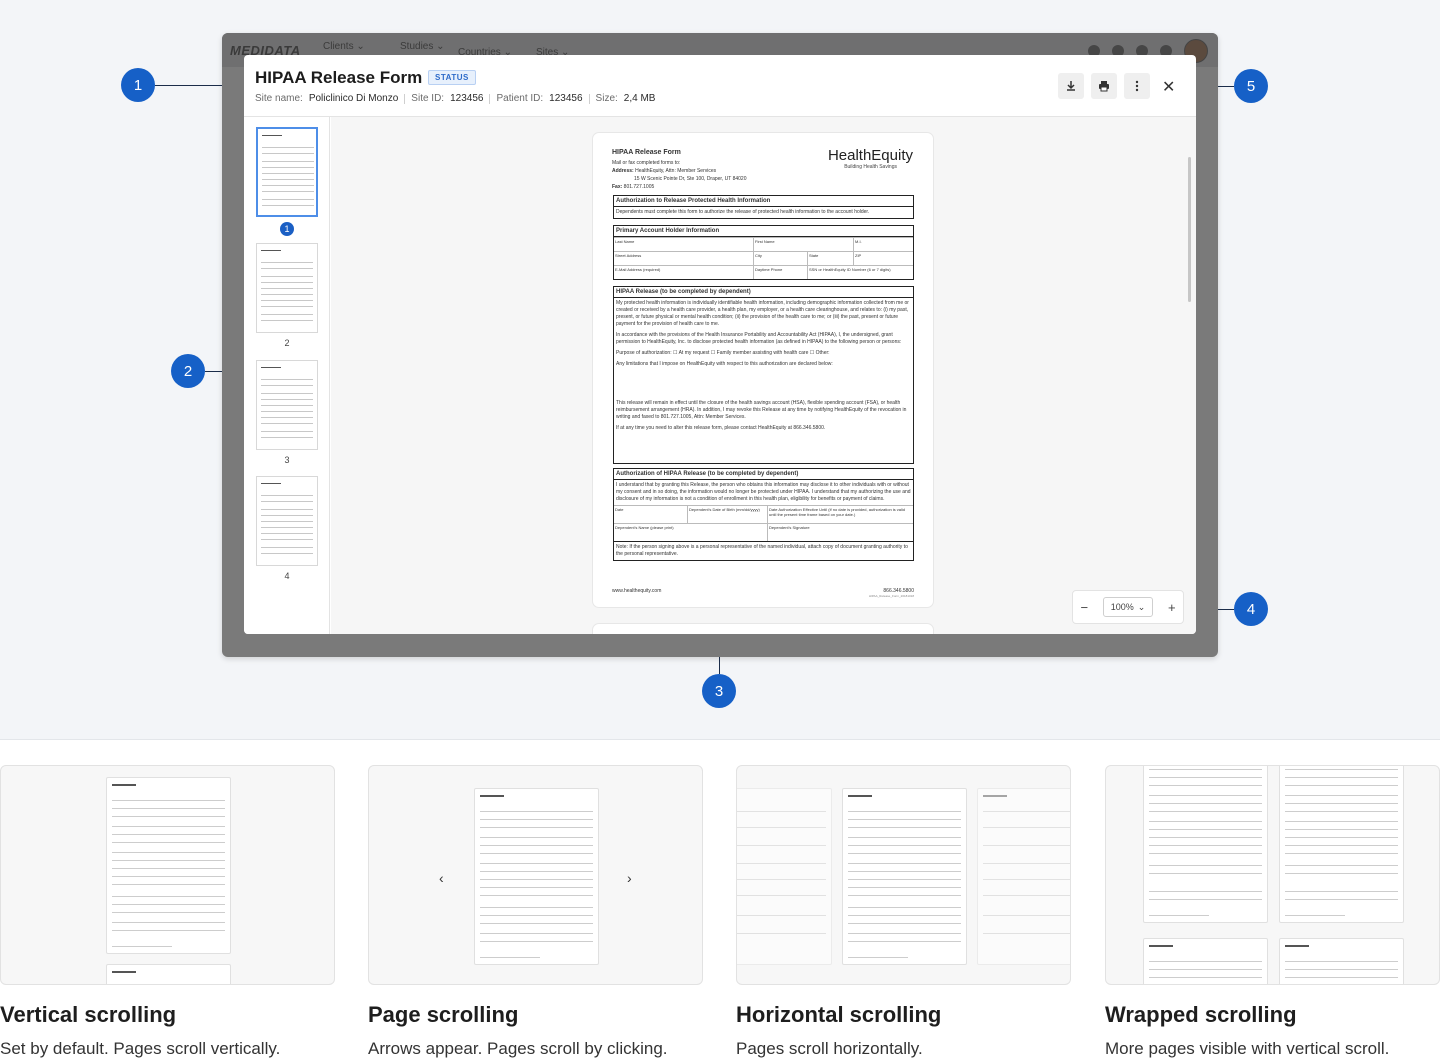 Image resolution: width=1440 pixels, height=1061 pixels. What do you see at coordinates (829, 1048) in the screenshot?
I see `card-description: Pages scroll horizontally.` at bounding box center [829, 1048].